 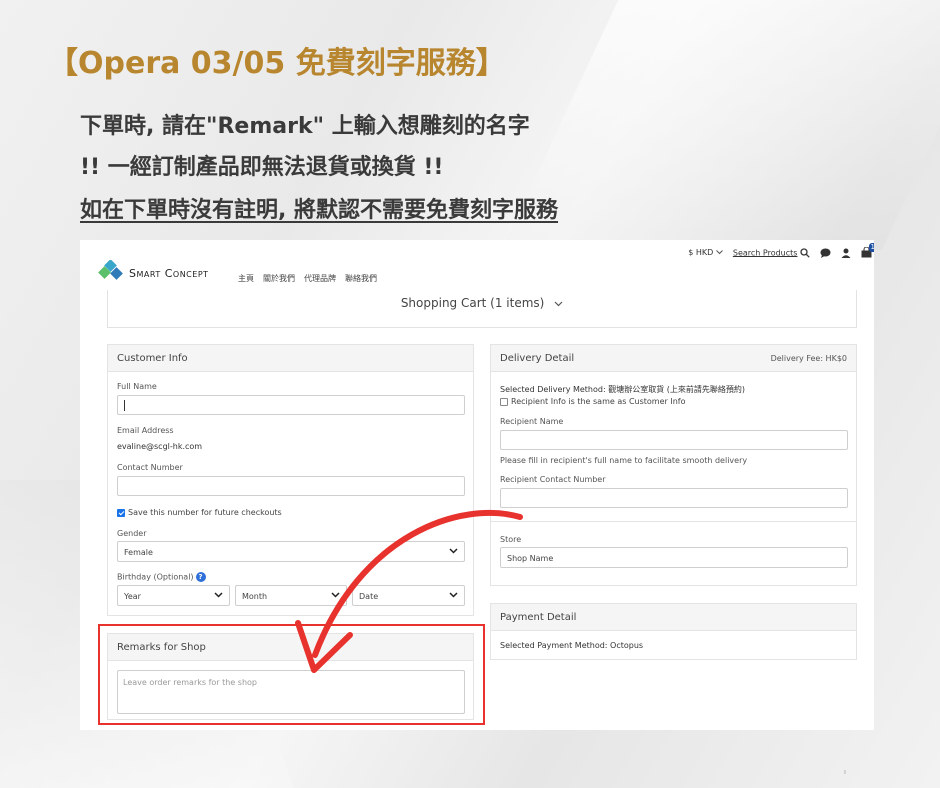 I want to click on payment-detail-heading: Payment Detail, so click(x=538, y=617).